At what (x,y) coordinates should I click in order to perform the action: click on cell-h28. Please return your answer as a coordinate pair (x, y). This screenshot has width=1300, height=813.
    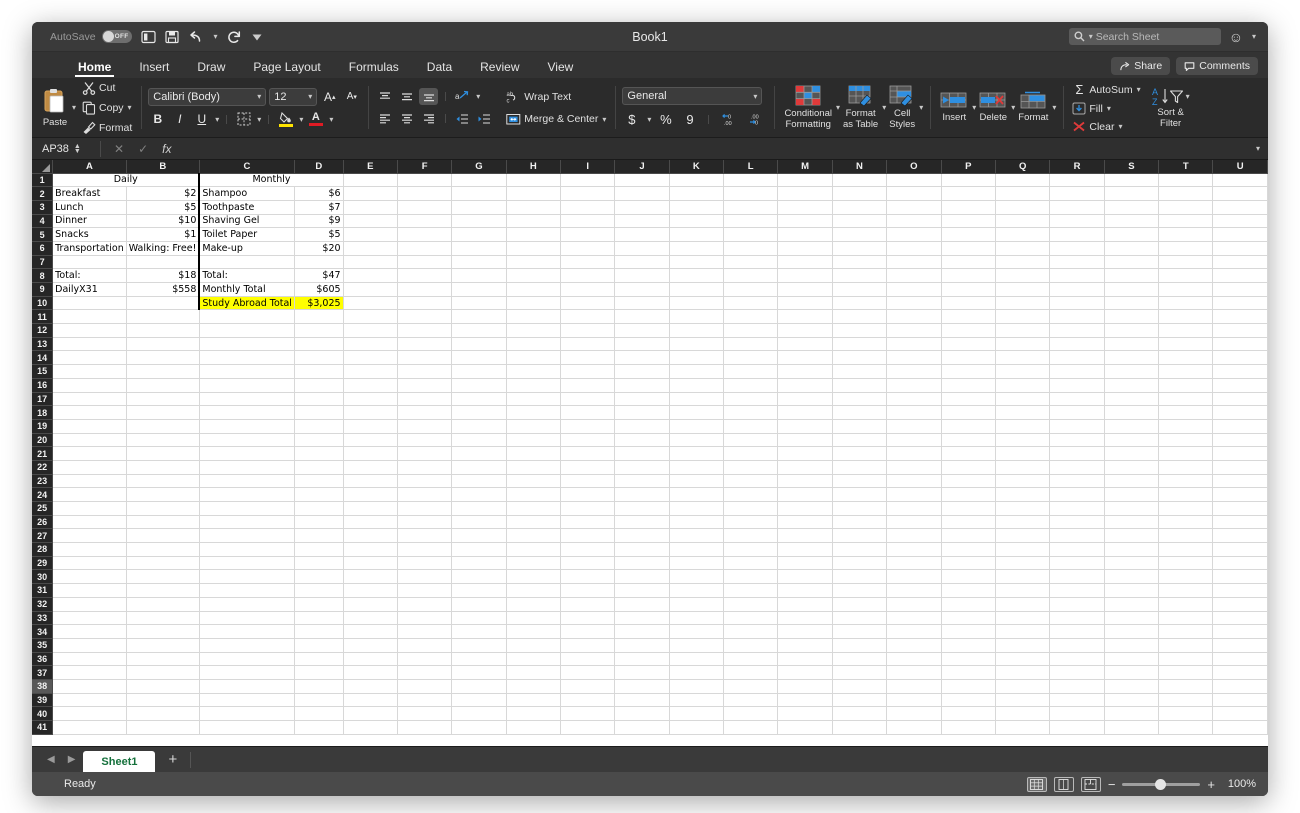
    Looking at the image, I should click on (534, 549).